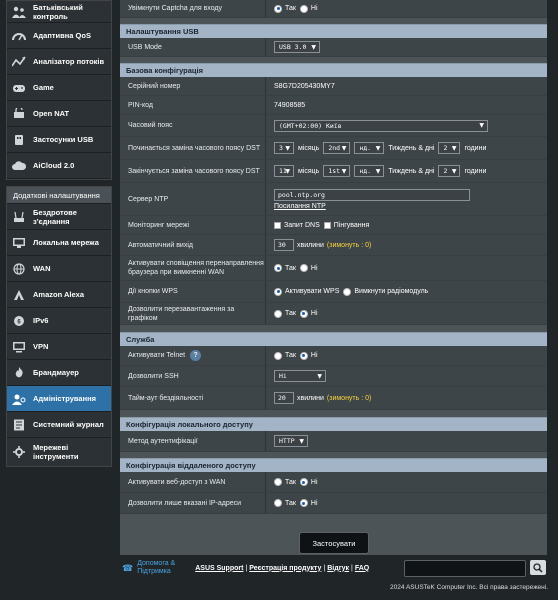  Describe the element at coordinates (59, 269) in the screenshot. I see `sidebar-item-wan: WAN` at that location.